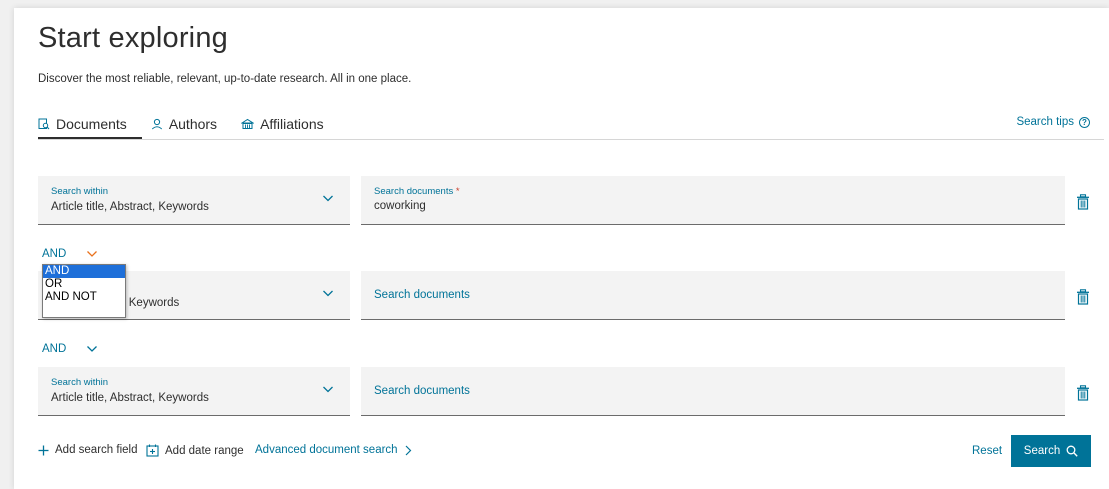 This screenshot has height=489, width=1109. I want to click on question-circle-icon: ?, so click(1084, 122).